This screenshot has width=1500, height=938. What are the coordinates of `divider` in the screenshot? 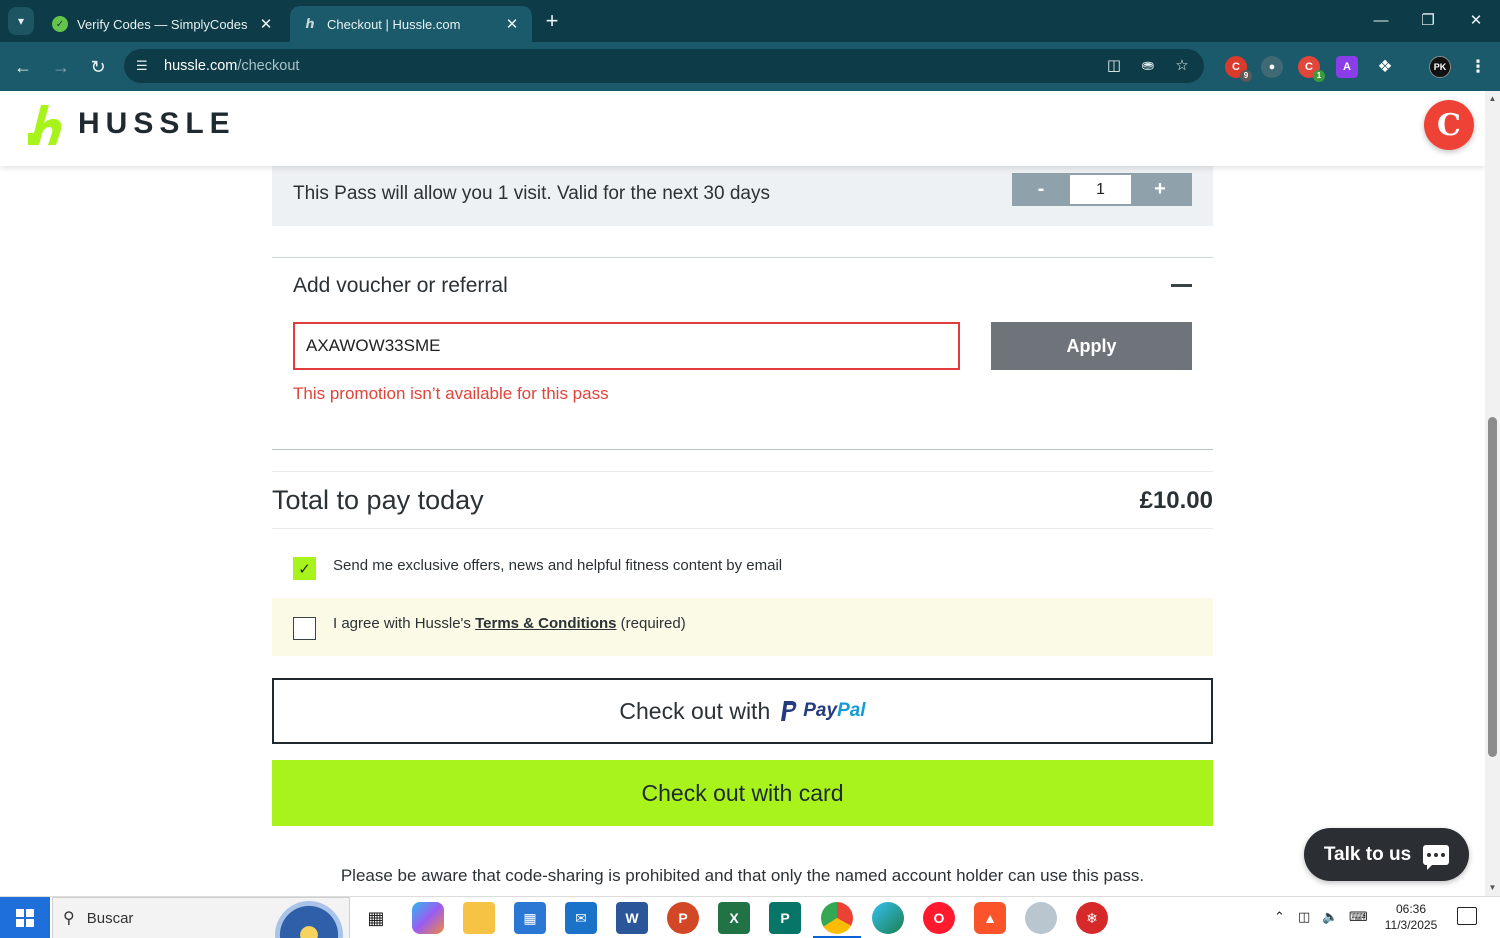 It's located at (742, 528).